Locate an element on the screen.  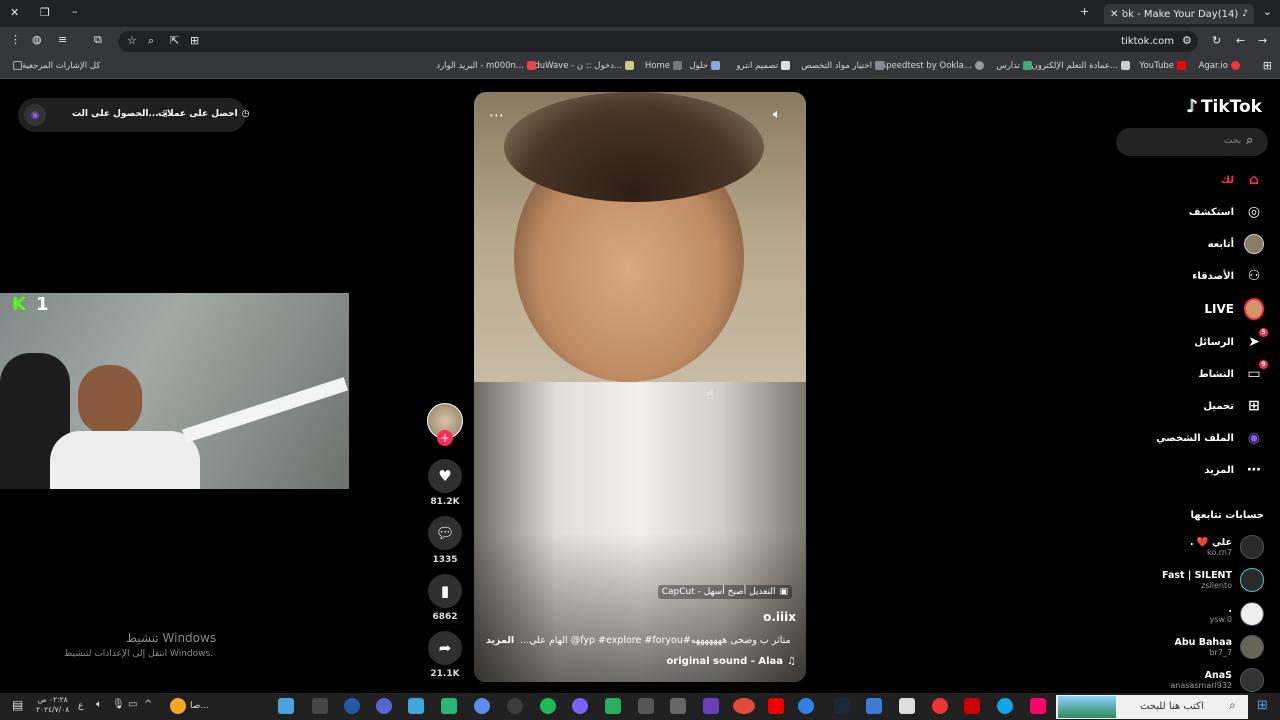
language-indicator: ع is located at coordinates (80, 706).